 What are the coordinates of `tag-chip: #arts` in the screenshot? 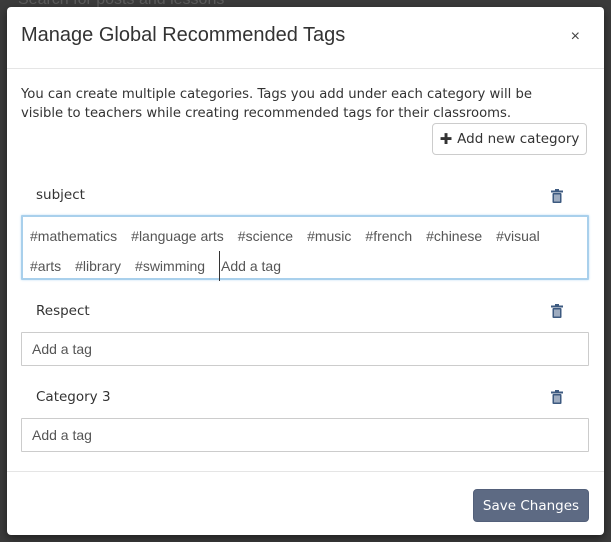 It's located at (45, 266).